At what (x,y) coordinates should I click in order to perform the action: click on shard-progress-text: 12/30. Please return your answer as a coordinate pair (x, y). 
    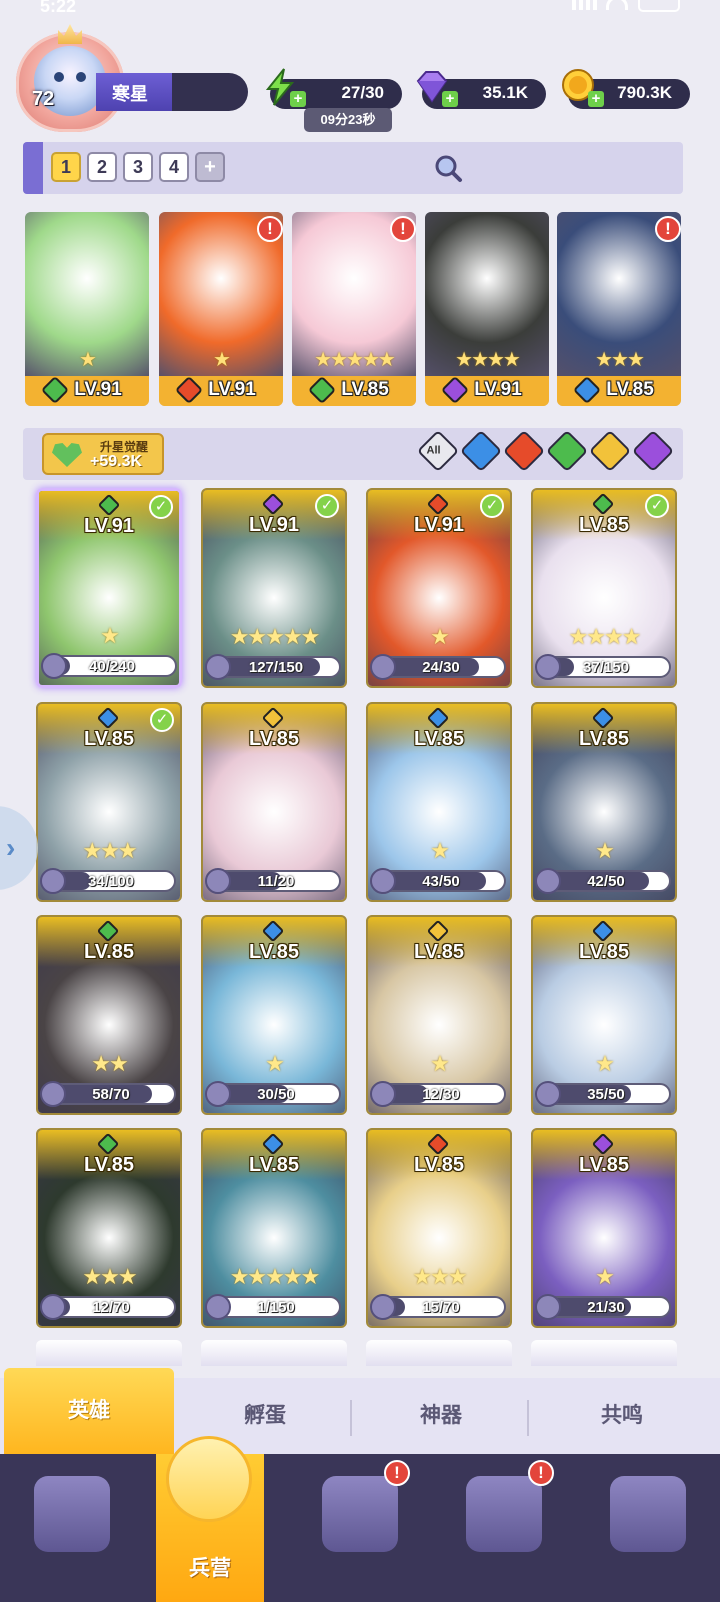
    Looking at the image, I should click on (441, 1094).